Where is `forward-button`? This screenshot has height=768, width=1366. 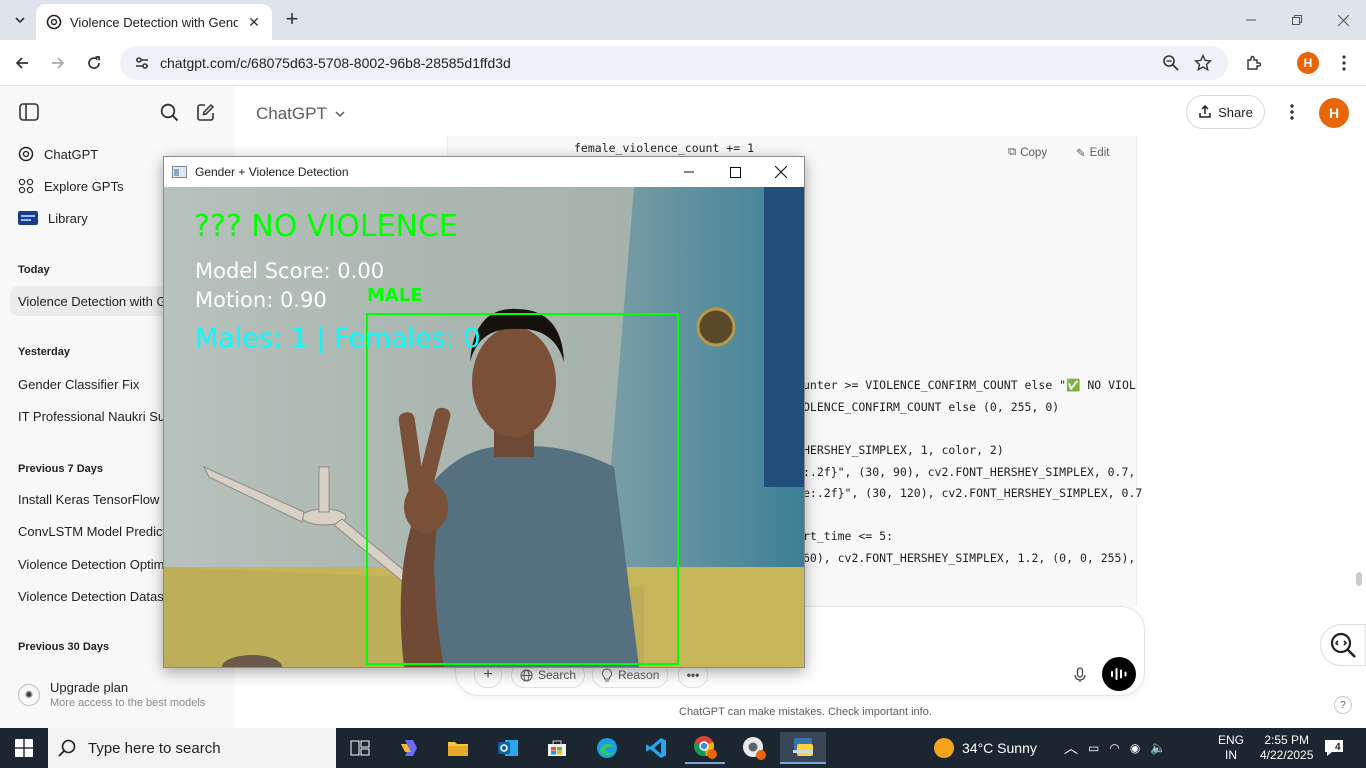 forward-button is located at coordinates (58, 63).